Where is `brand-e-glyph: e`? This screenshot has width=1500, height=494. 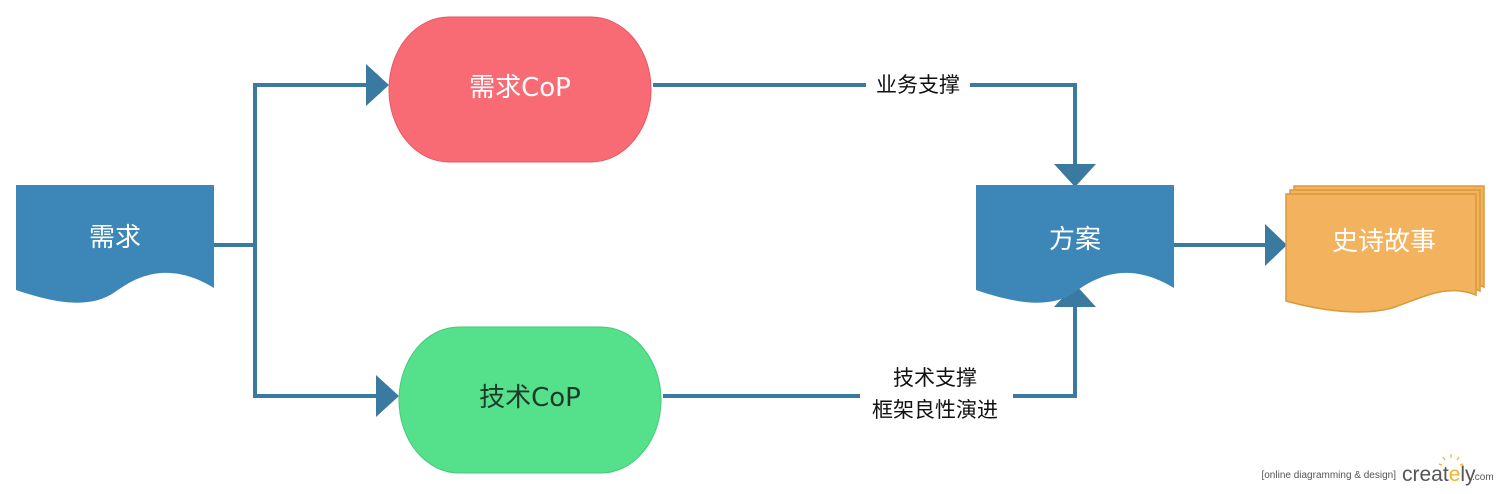 brand-e-glyph: e is located at coordinates (1455, 474).